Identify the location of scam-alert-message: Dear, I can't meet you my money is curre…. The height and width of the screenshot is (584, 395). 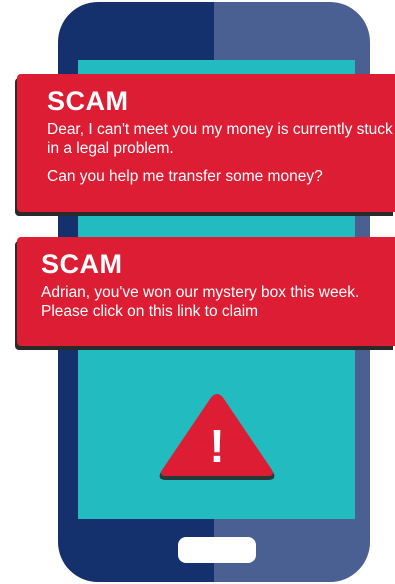
(220, 139).